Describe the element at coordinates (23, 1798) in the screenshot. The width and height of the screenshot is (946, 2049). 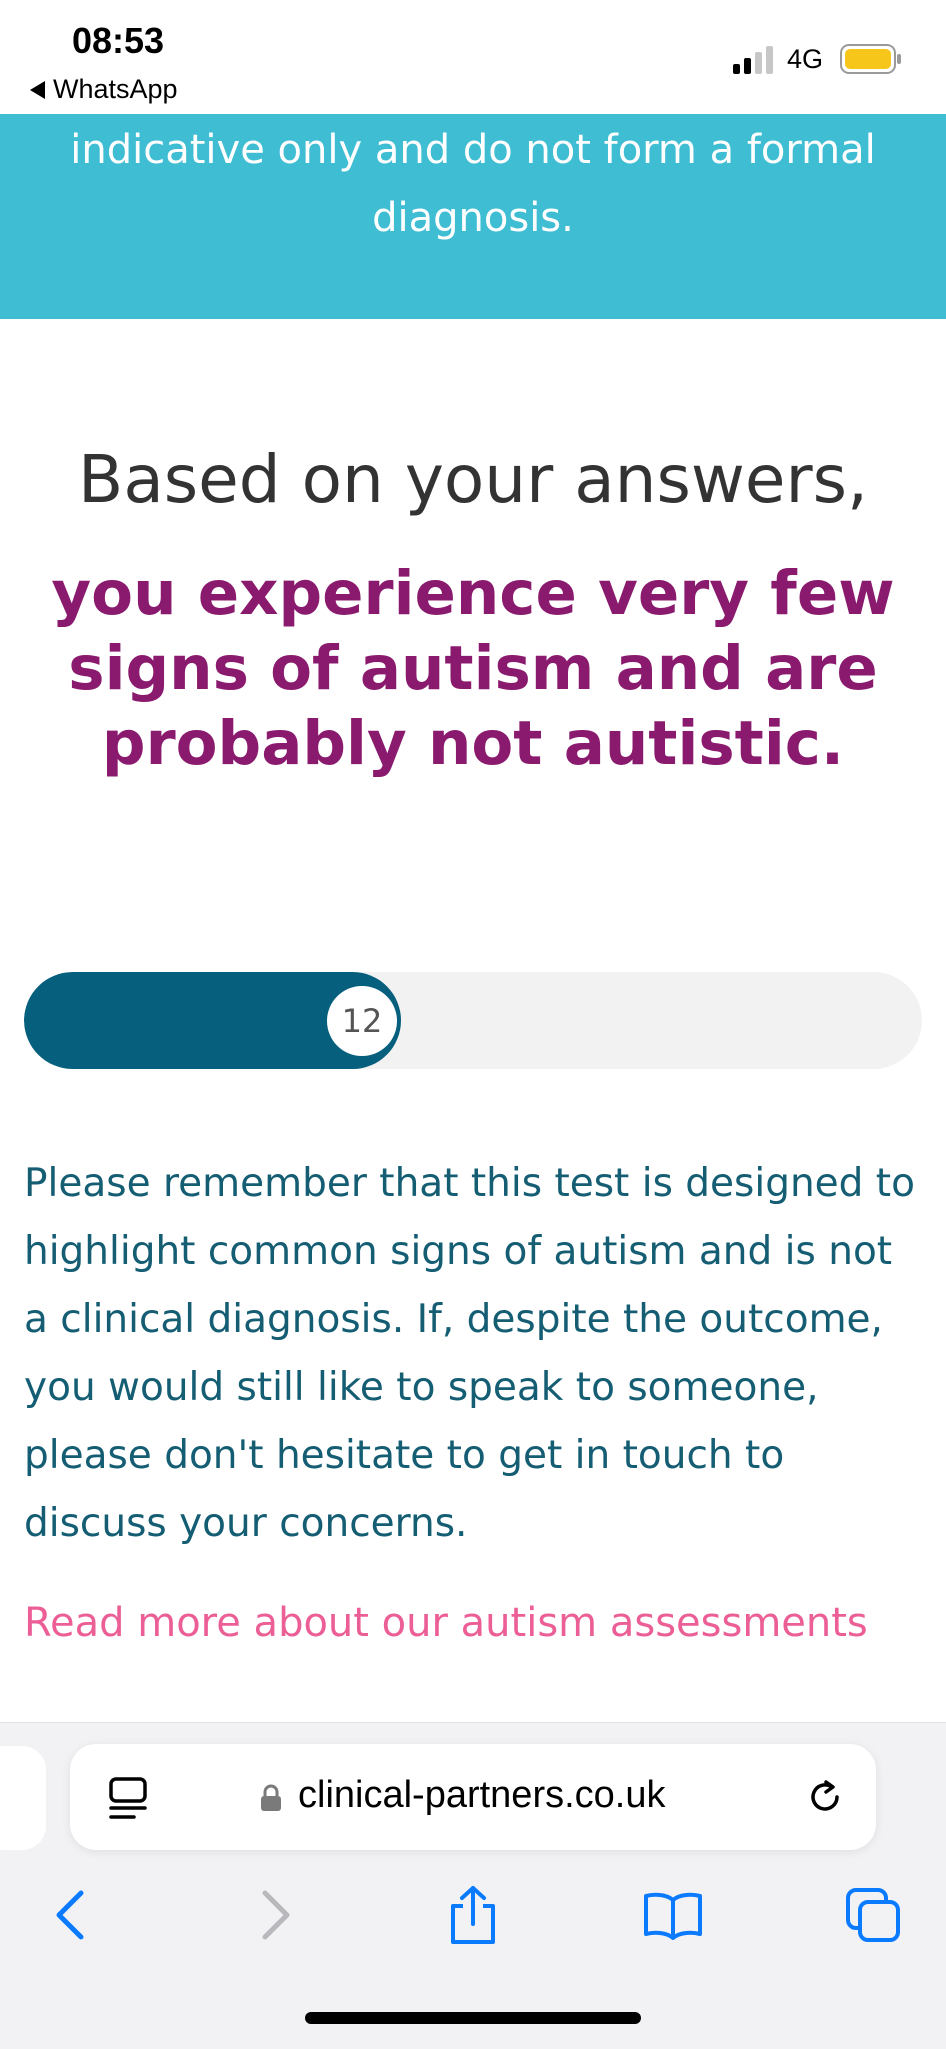
I see `previous-tab-preview` at that location.